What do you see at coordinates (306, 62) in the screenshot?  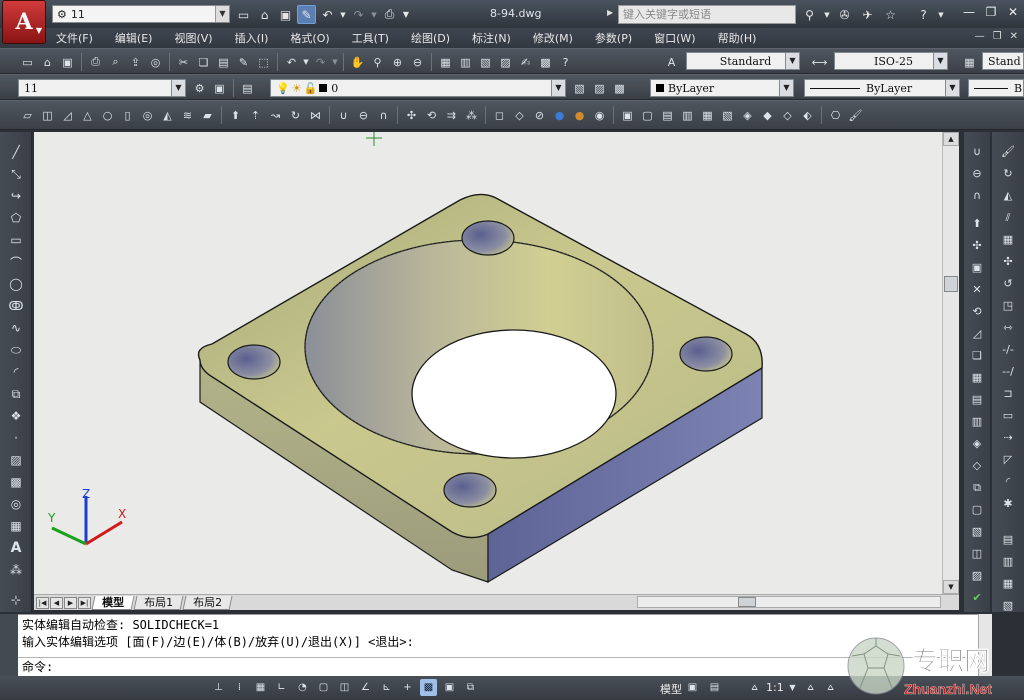 I see `undo-dropdown-icon: ▼` at bounding box center [306, 62].